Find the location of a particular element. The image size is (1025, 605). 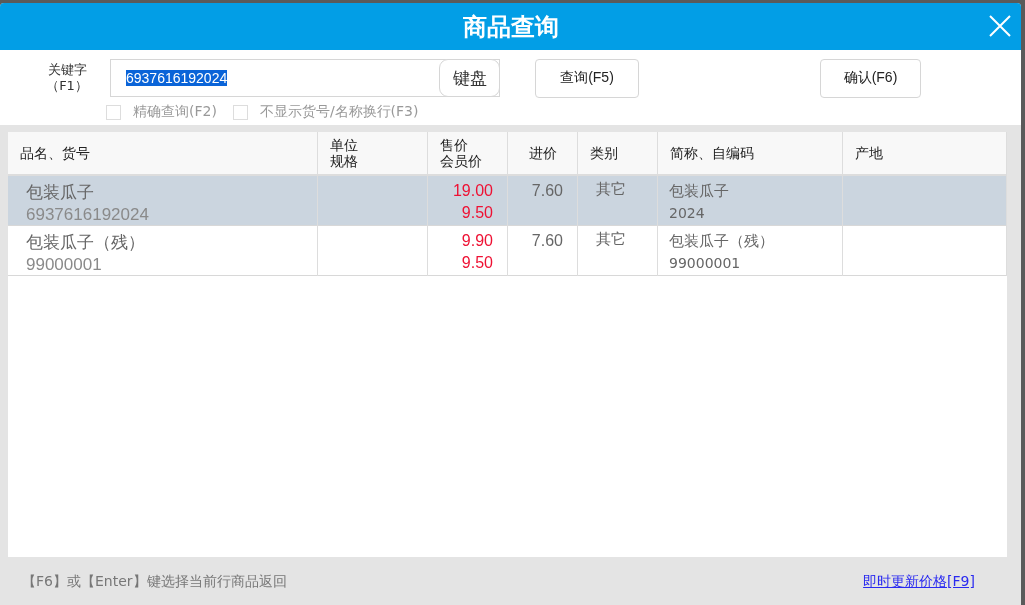

price-cell-text: 9.90 is located at coordinates (476, 241).